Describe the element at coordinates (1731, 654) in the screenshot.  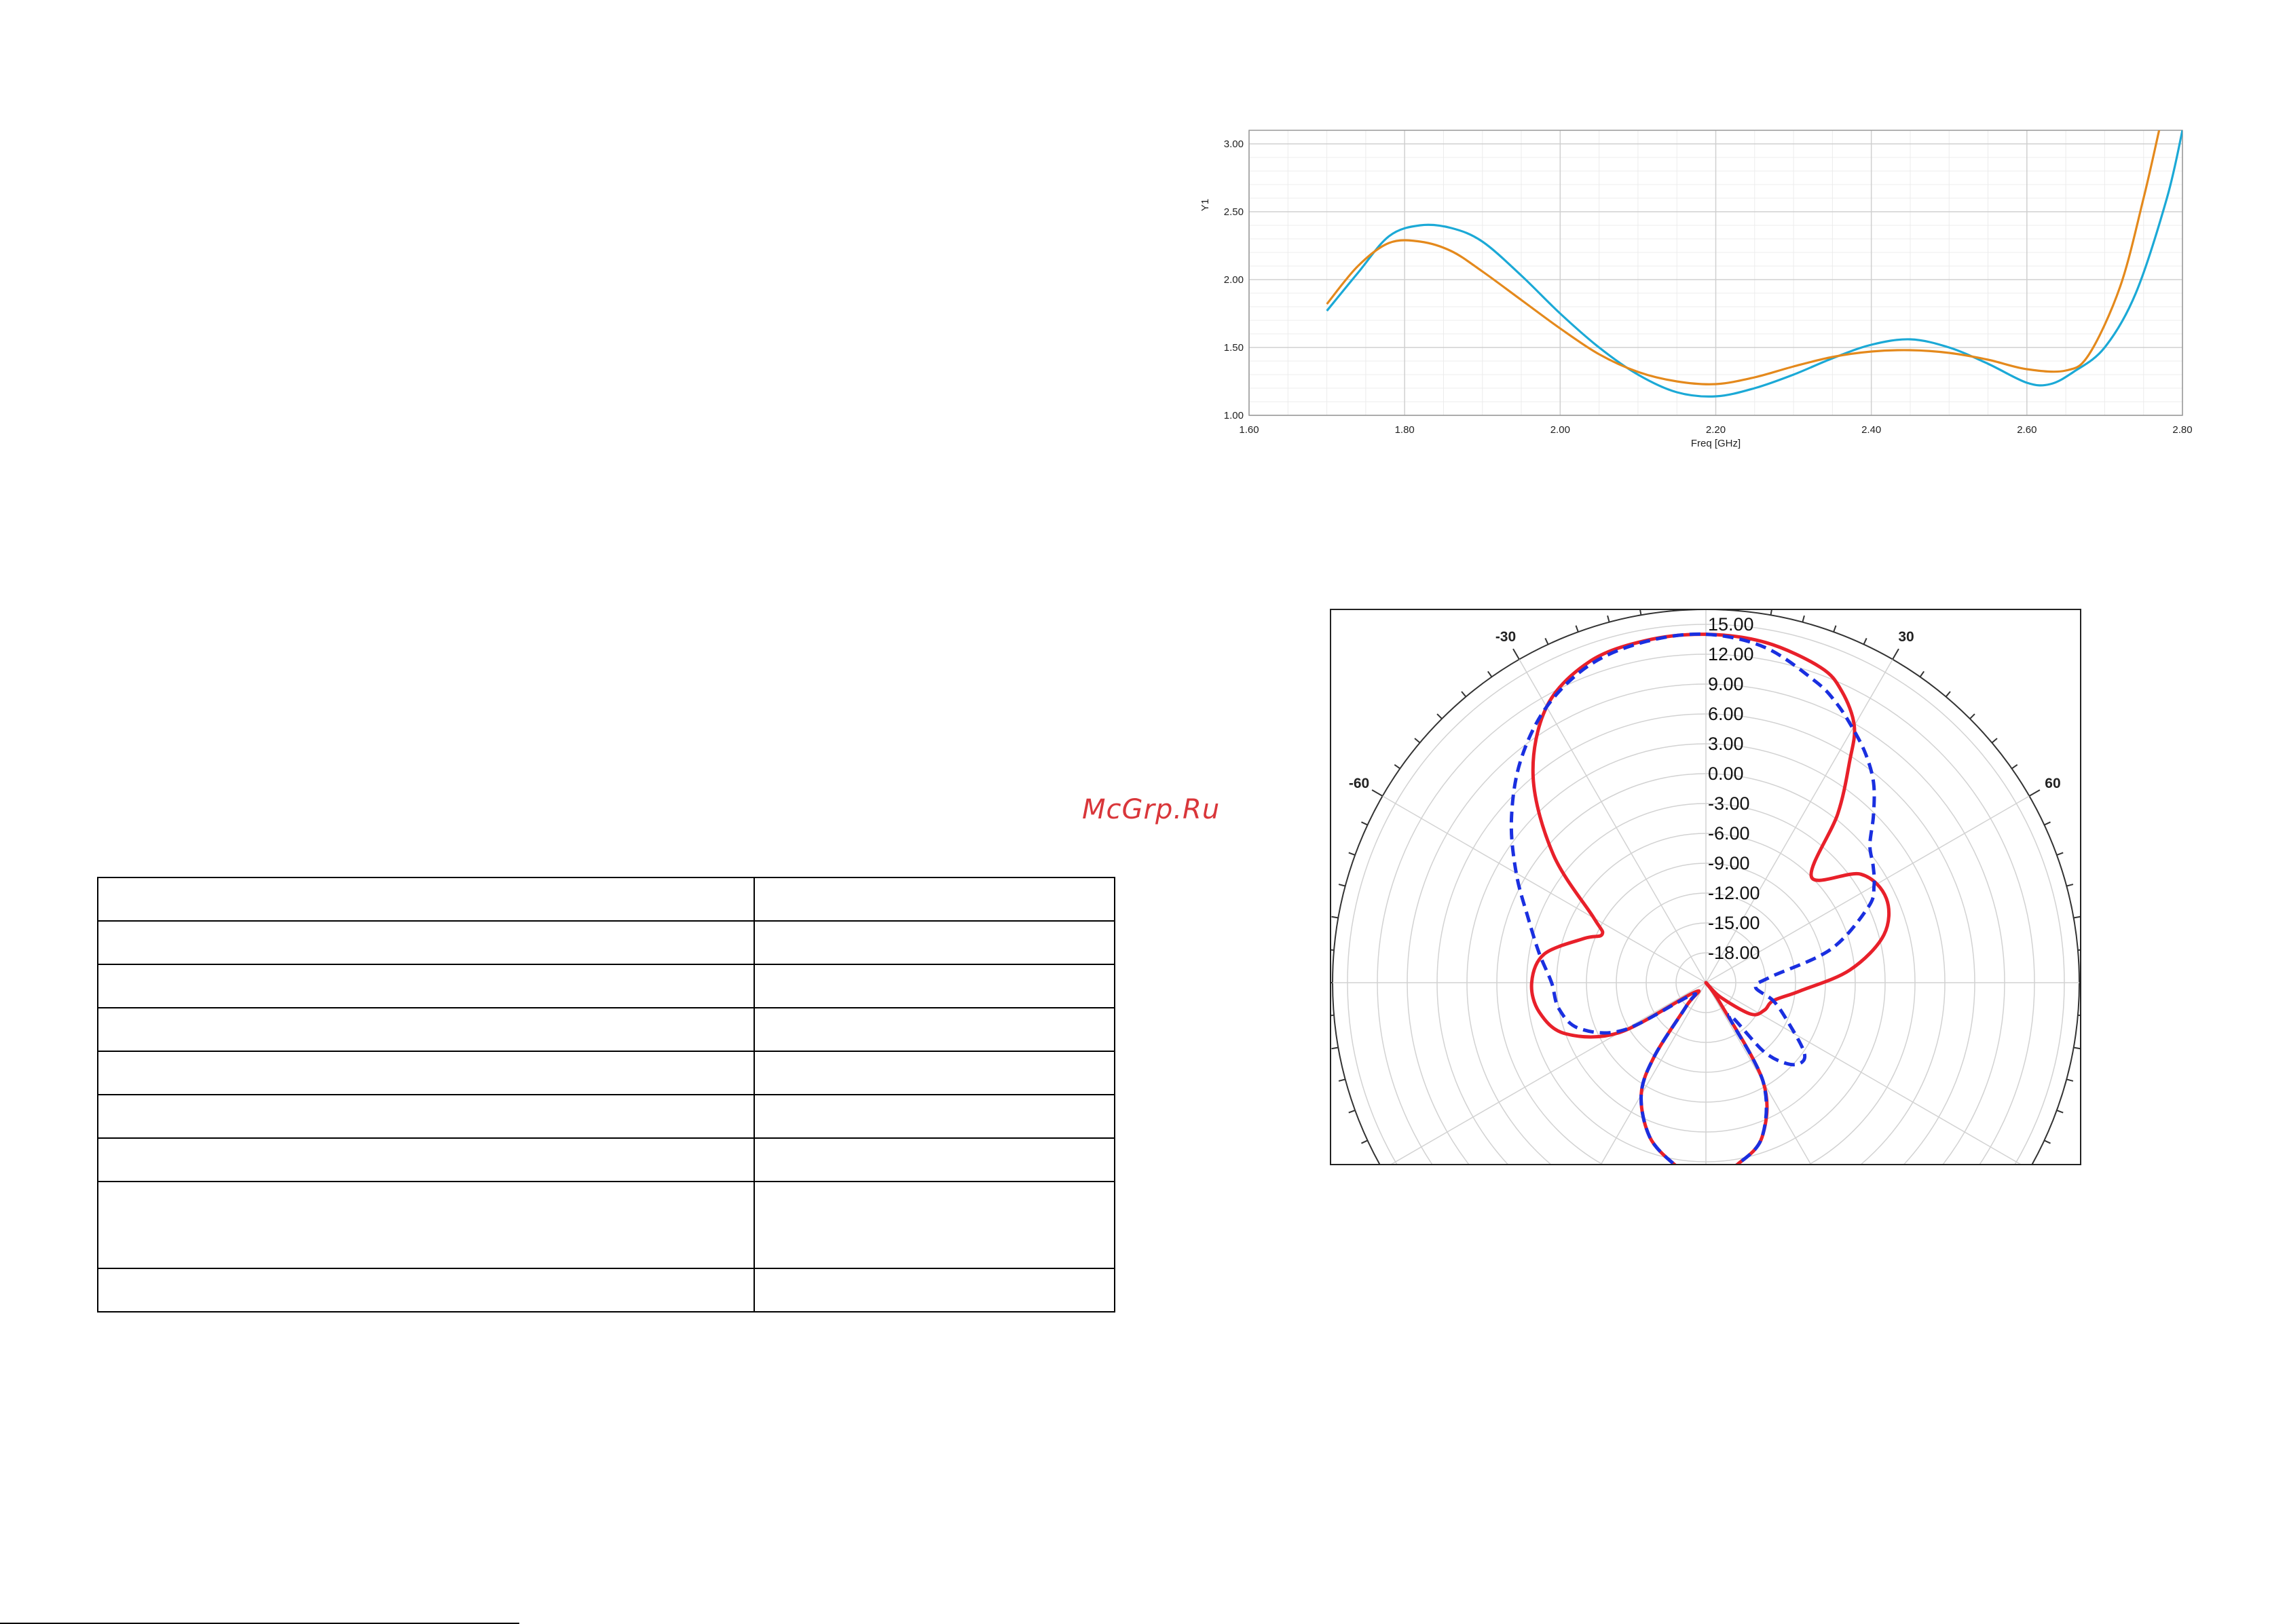
I see `radial-tick-label: 12.00` at that location.